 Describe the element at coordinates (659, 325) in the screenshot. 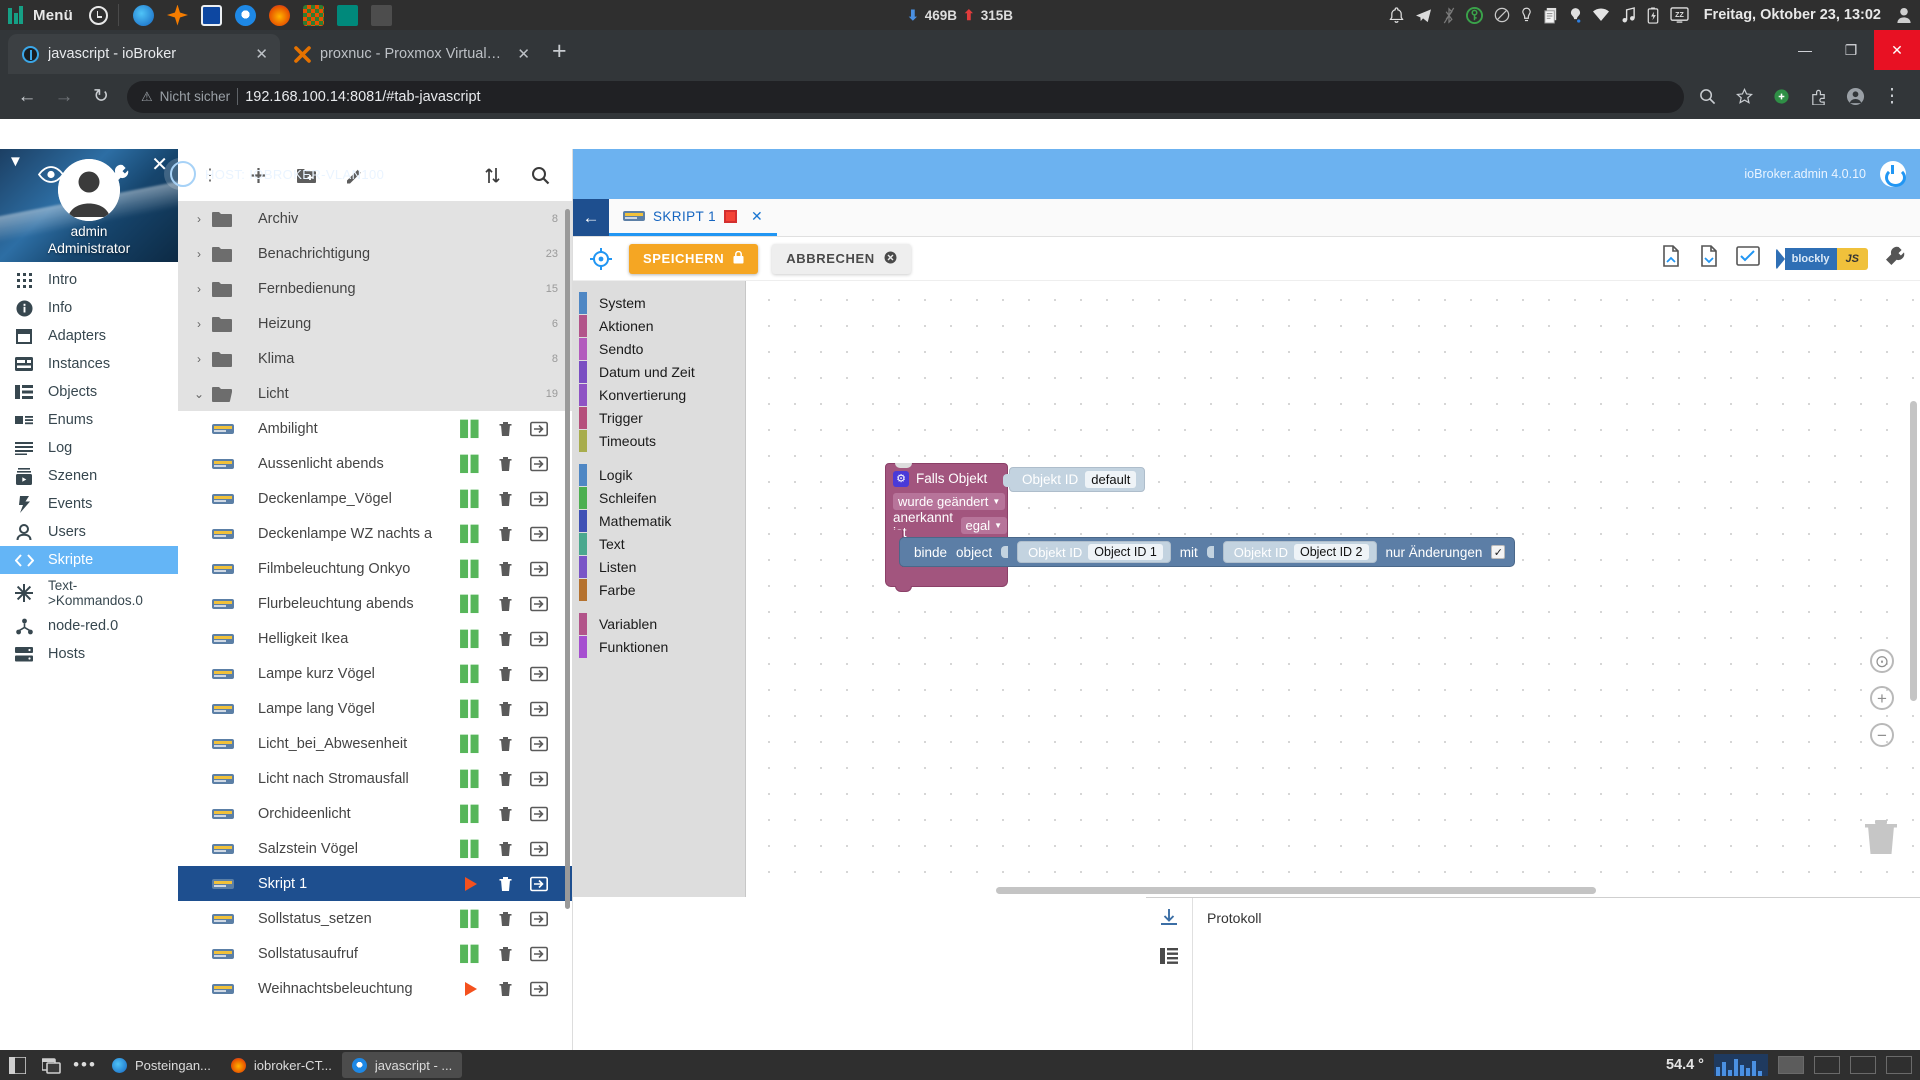

I see `toolbox-category-aktionen: Aktionen` at that location.